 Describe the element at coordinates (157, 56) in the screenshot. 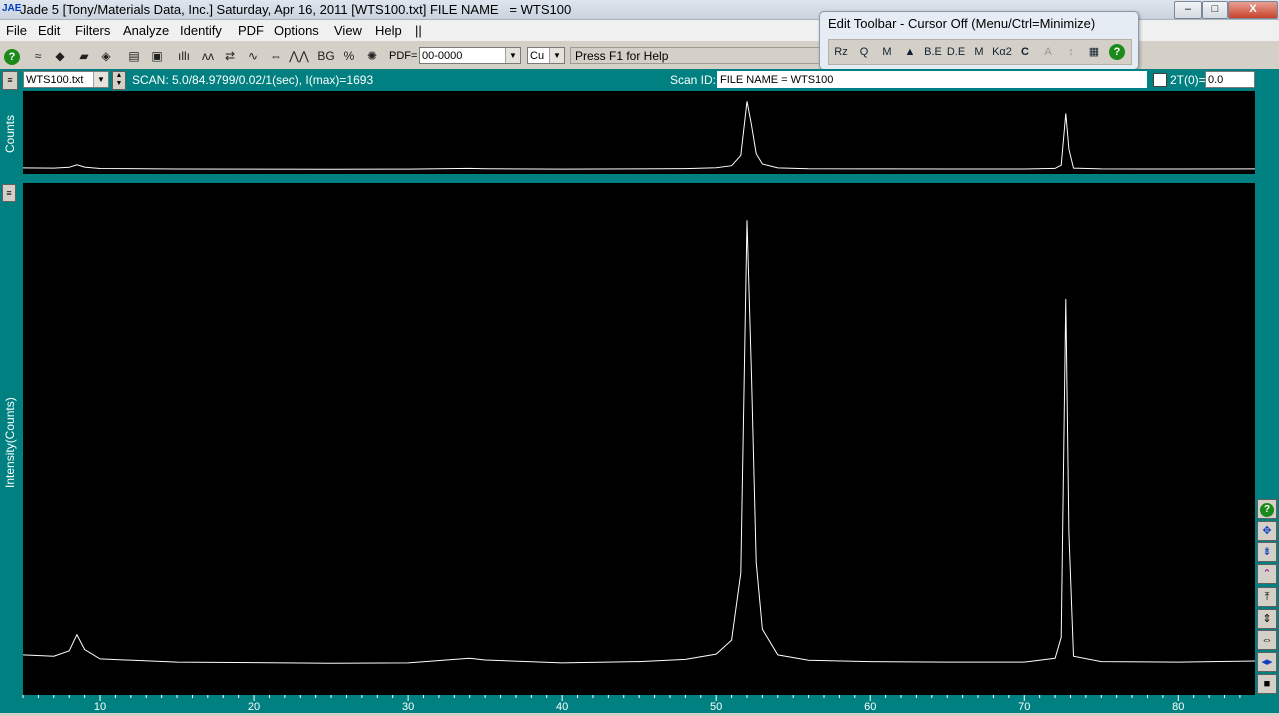

I see `save-icon: ▣` at that location.